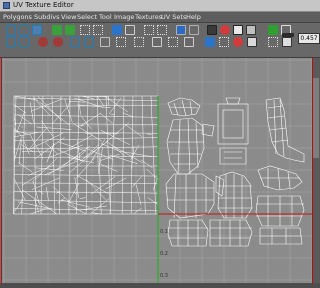 This screenshot has height=288, width=320. What do you see at coordinates (288, 35) in the screenshot?
I see `exposure-icon` at bounding box center [288, 35].